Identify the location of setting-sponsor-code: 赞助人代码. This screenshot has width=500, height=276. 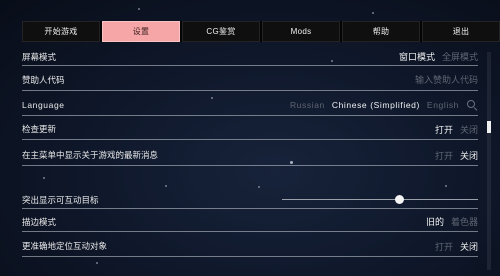
(250, 80).